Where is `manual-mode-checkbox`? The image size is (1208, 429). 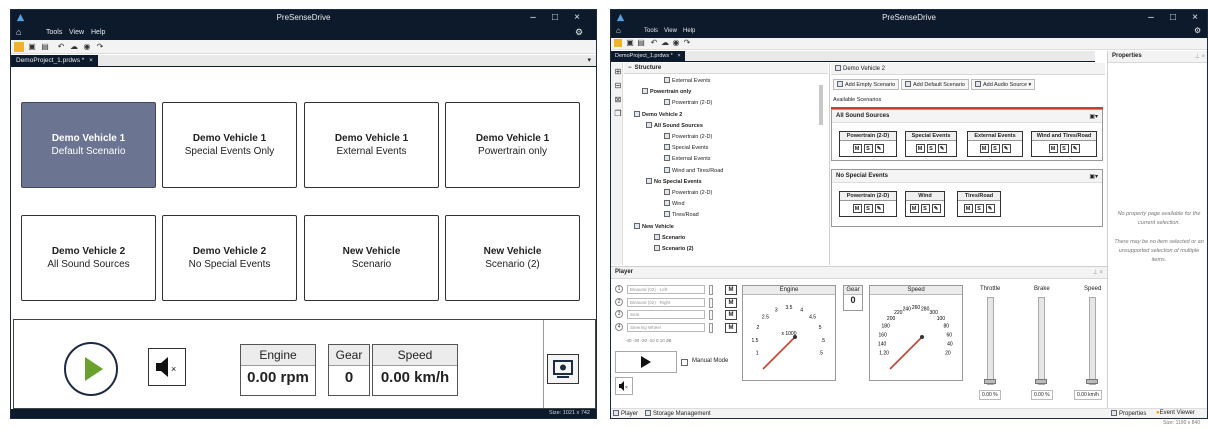 manual-mode-checkbox is located at coordinates (684, 362).